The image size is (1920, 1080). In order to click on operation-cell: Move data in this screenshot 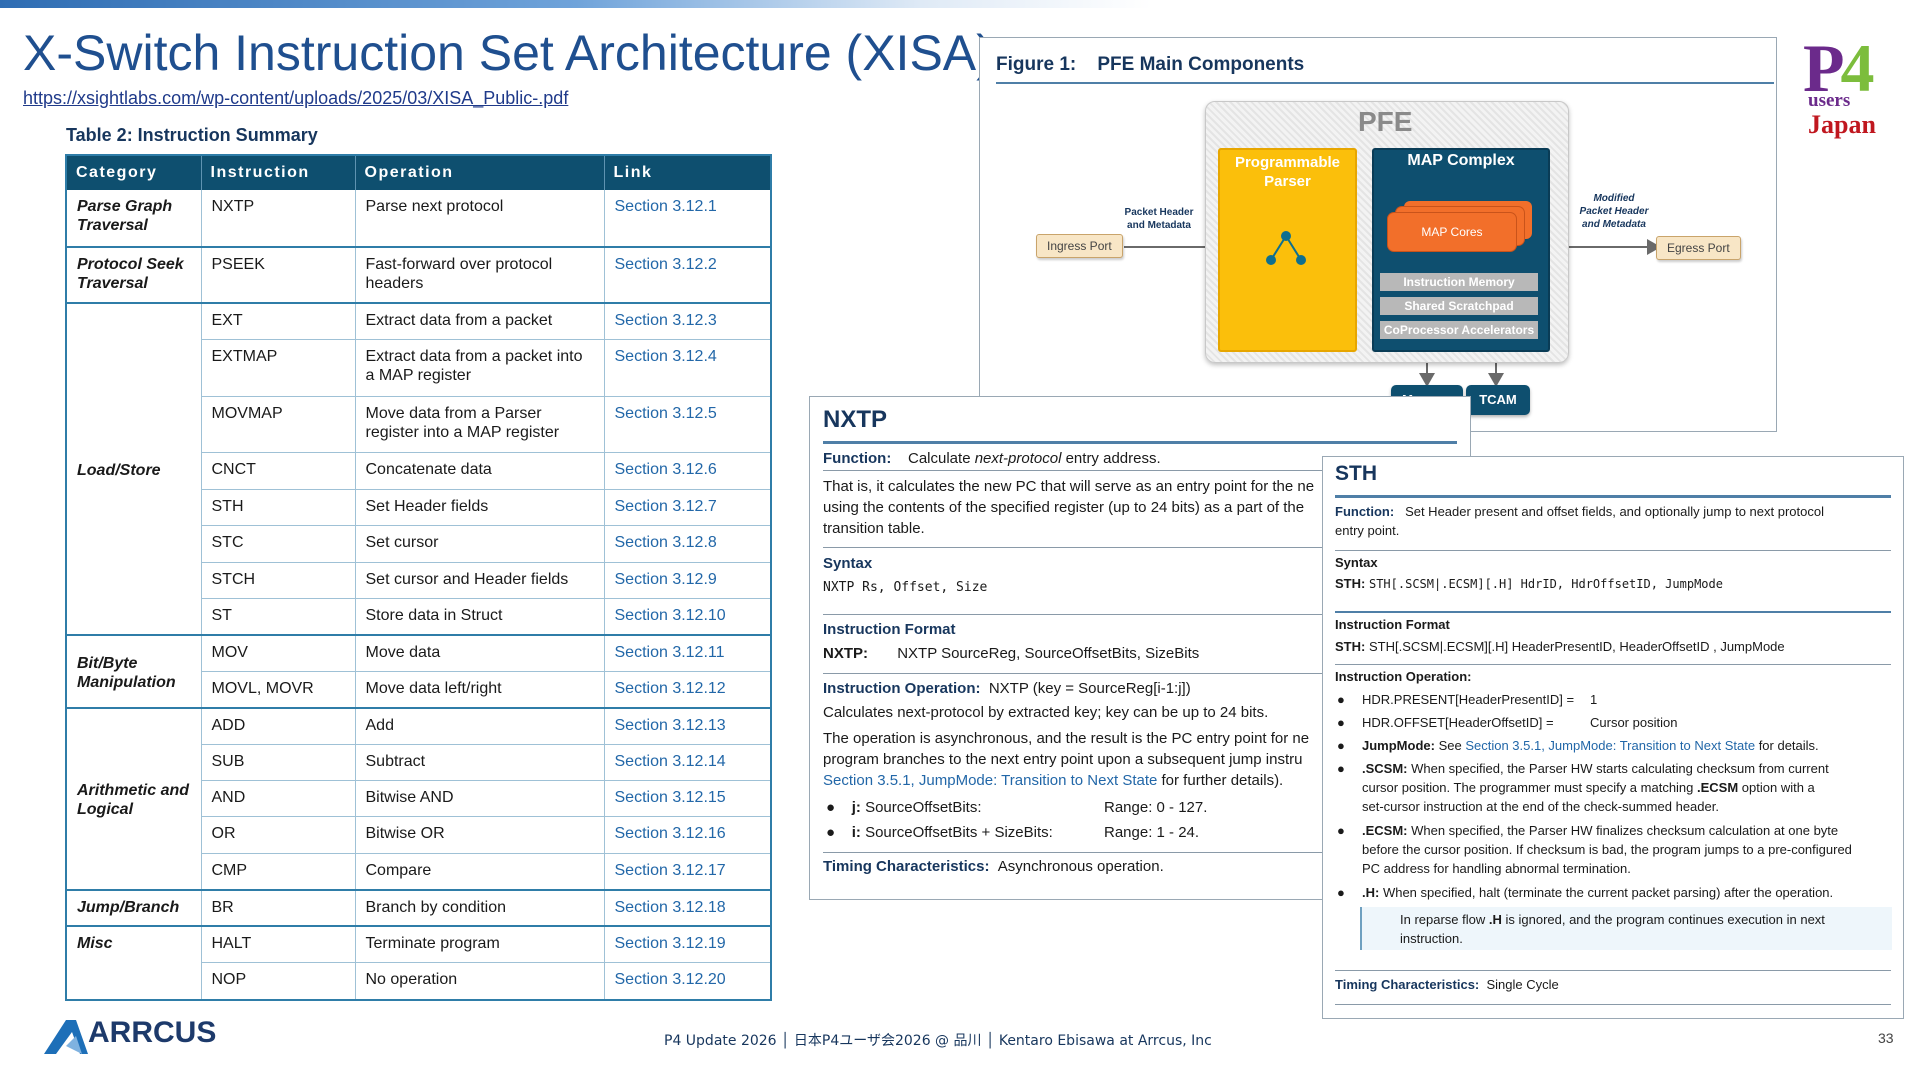, I will do `click(480, 653)`.